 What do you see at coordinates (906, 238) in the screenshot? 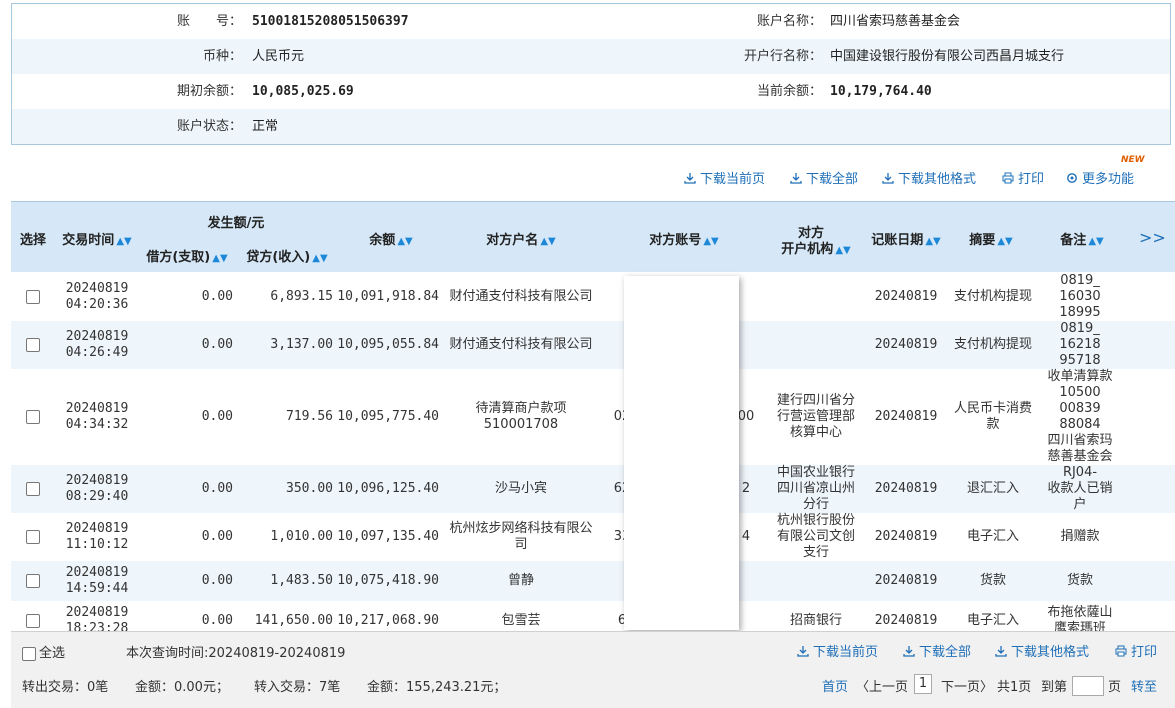
I see `header-book-date: 记账日期 ▲▼` at bounding box center [906, 238].